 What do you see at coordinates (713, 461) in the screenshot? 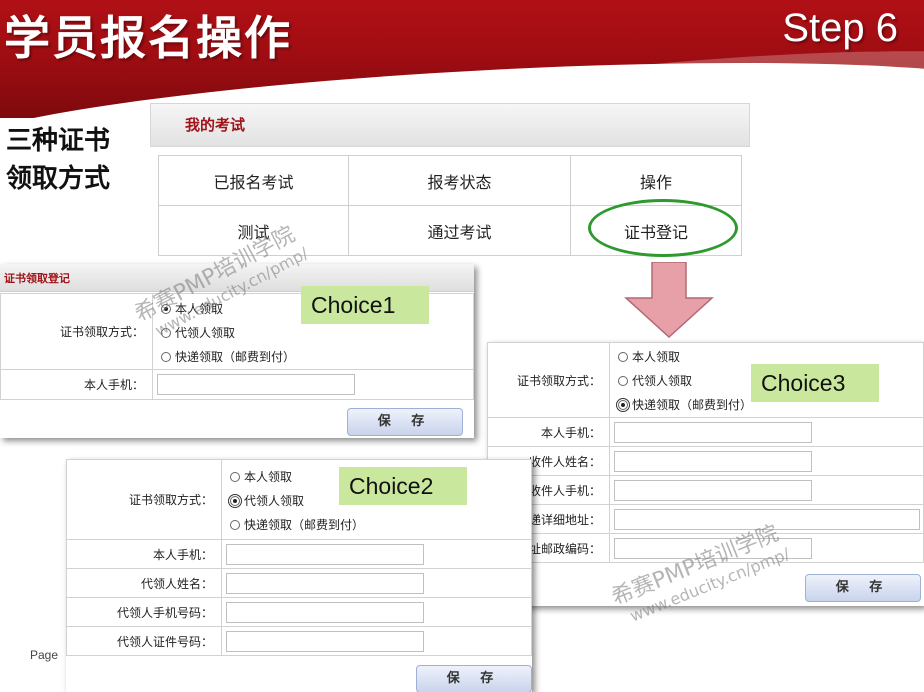
I see `recipient-name-input` at bounding box center [713, 461].